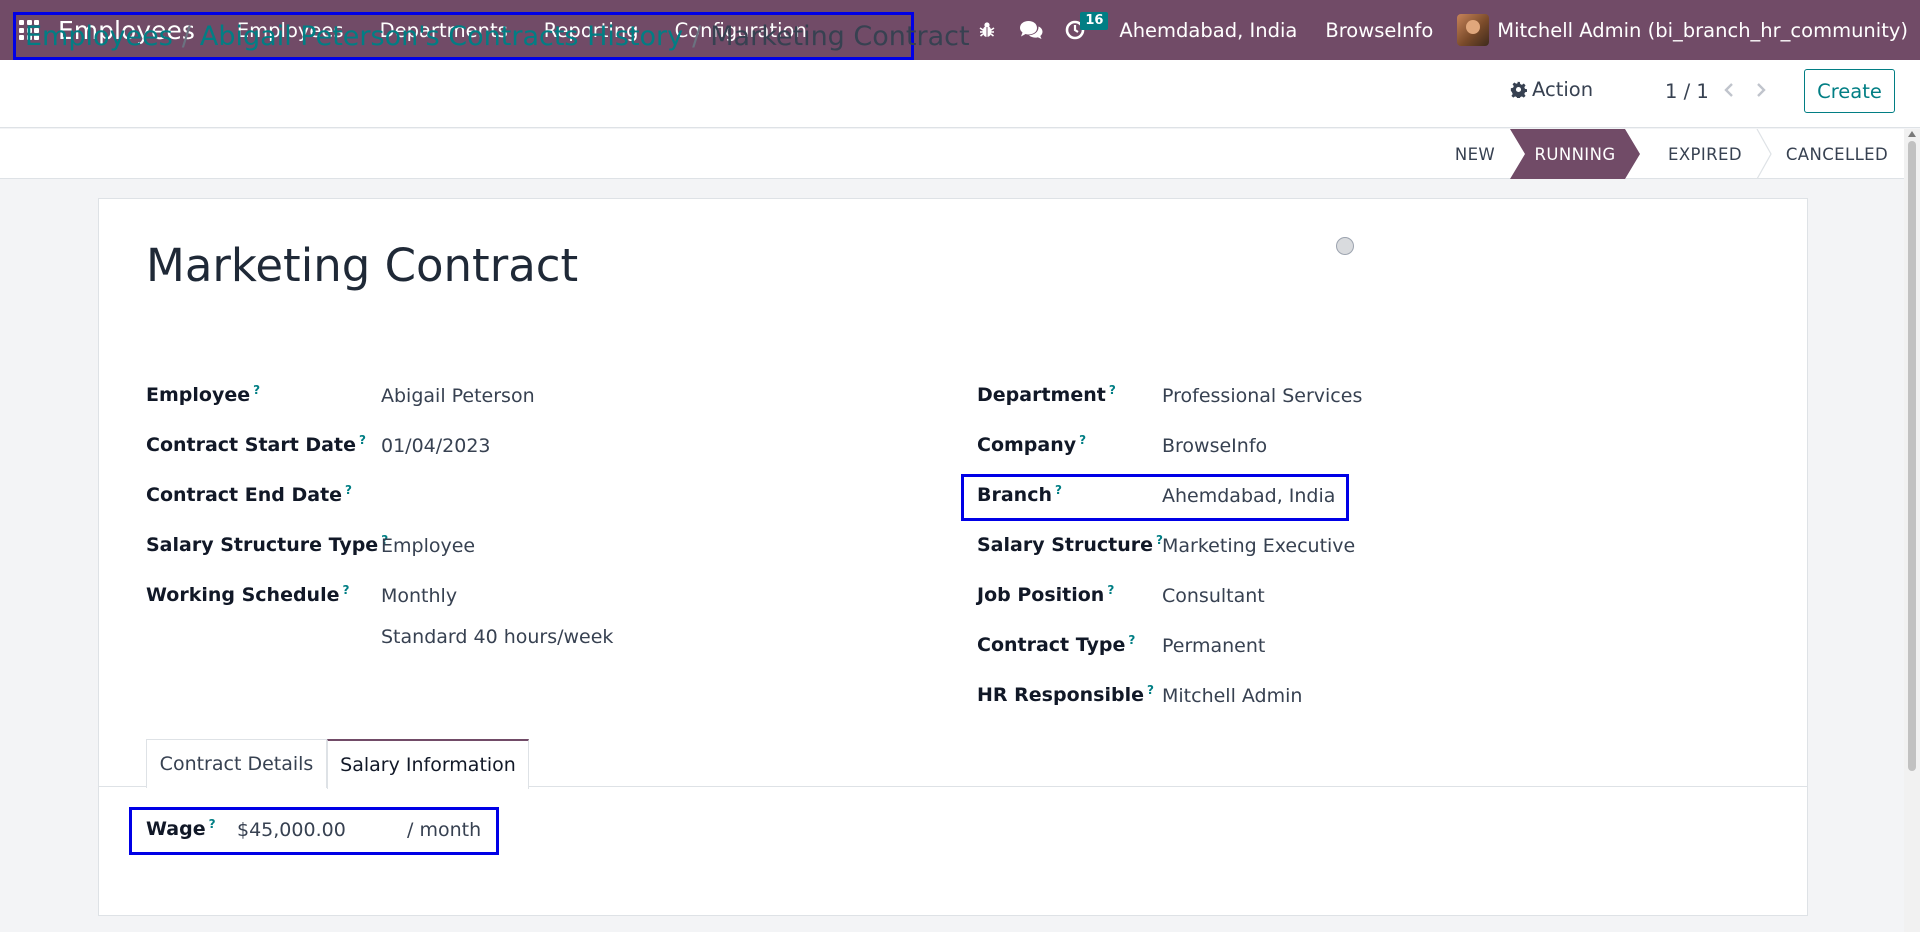  Describe the element at coordinates (436, 446) in the screenshot. I see `contract-start-date-field: 01/04/2023` at that location.